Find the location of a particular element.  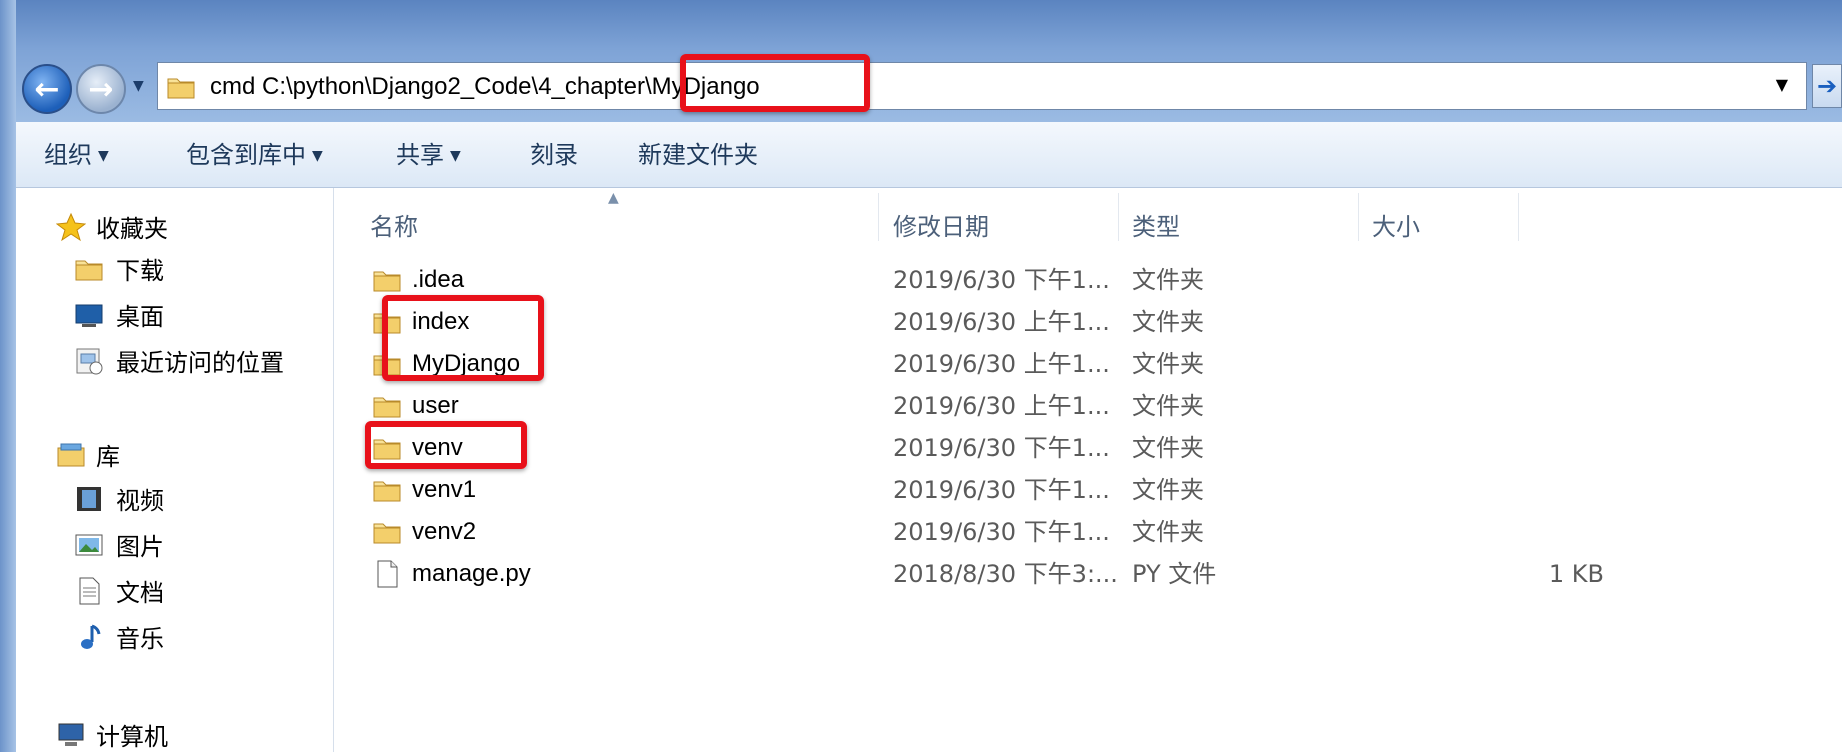

include-in-library-menu: 包含到库中 ▼ is located at coordinates (254, 155).